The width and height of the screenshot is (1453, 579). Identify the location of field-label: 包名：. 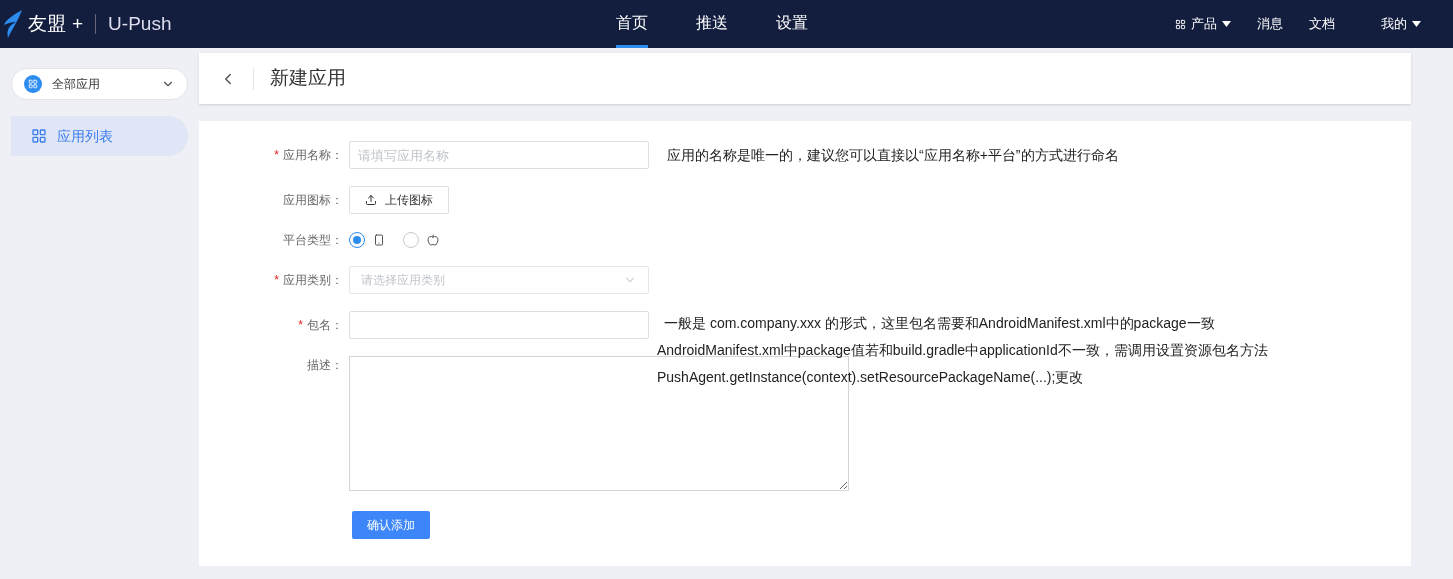
(325, 325).